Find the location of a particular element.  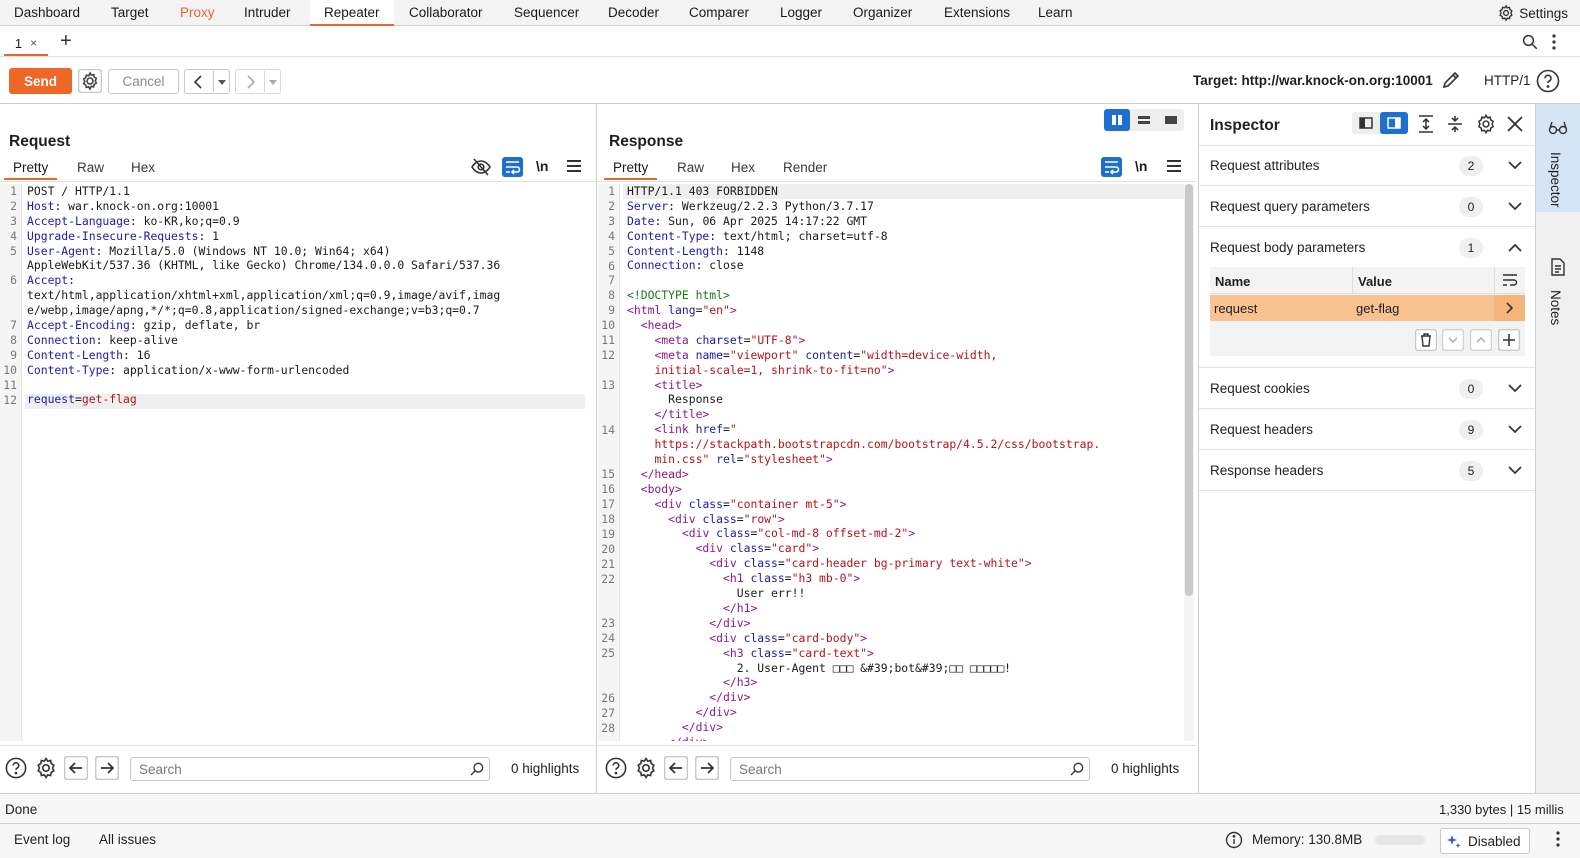

layout-right-icon is located at coordinates (1394, 123).